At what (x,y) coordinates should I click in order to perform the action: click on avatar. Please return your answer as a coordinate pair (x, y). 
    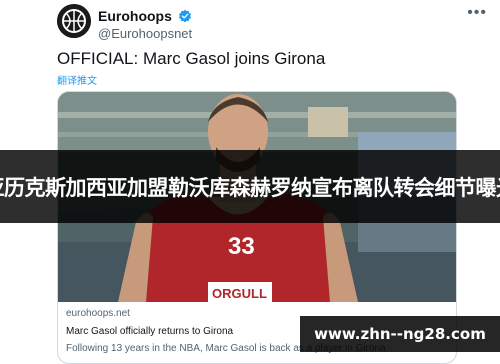
    Looking at the image, I should click on (74, 21).